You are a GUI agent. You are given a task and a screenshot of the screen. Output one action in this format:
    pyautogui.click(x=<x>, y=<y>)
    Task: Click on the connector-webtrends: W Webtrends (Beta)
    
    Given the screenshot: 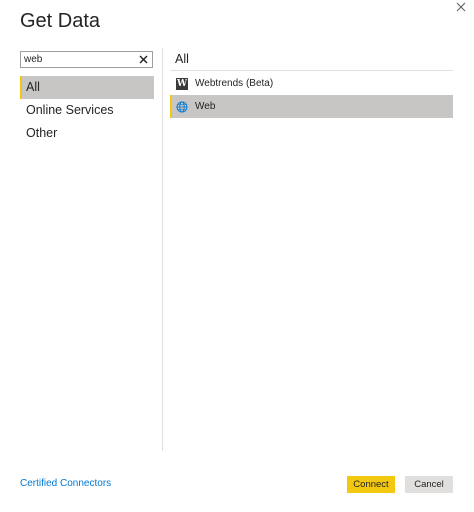 What is the action you would take?
    pyautogui.click(x=311, y=83)
    